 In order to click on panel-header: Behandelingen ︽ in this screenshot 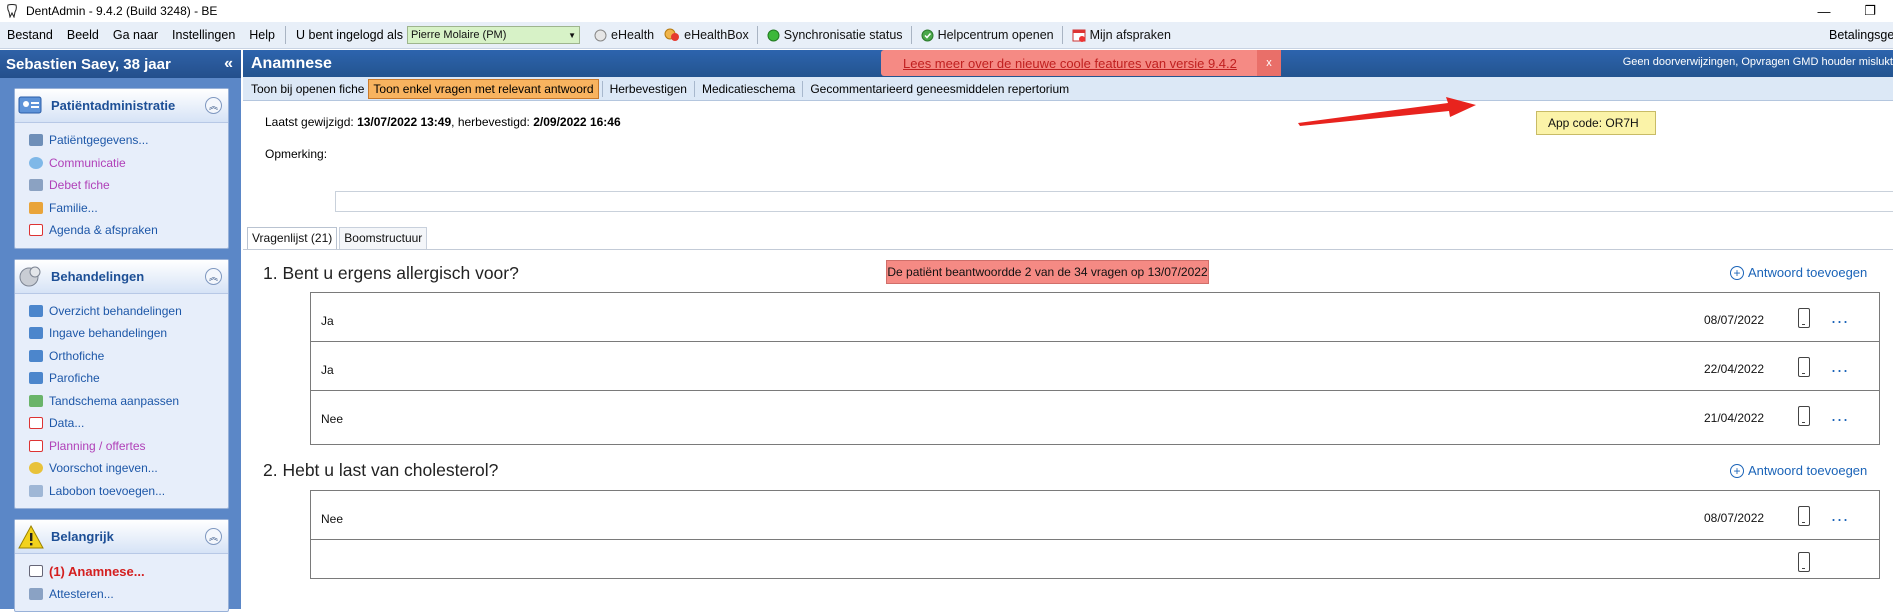, I will do `click(121, 276)`.